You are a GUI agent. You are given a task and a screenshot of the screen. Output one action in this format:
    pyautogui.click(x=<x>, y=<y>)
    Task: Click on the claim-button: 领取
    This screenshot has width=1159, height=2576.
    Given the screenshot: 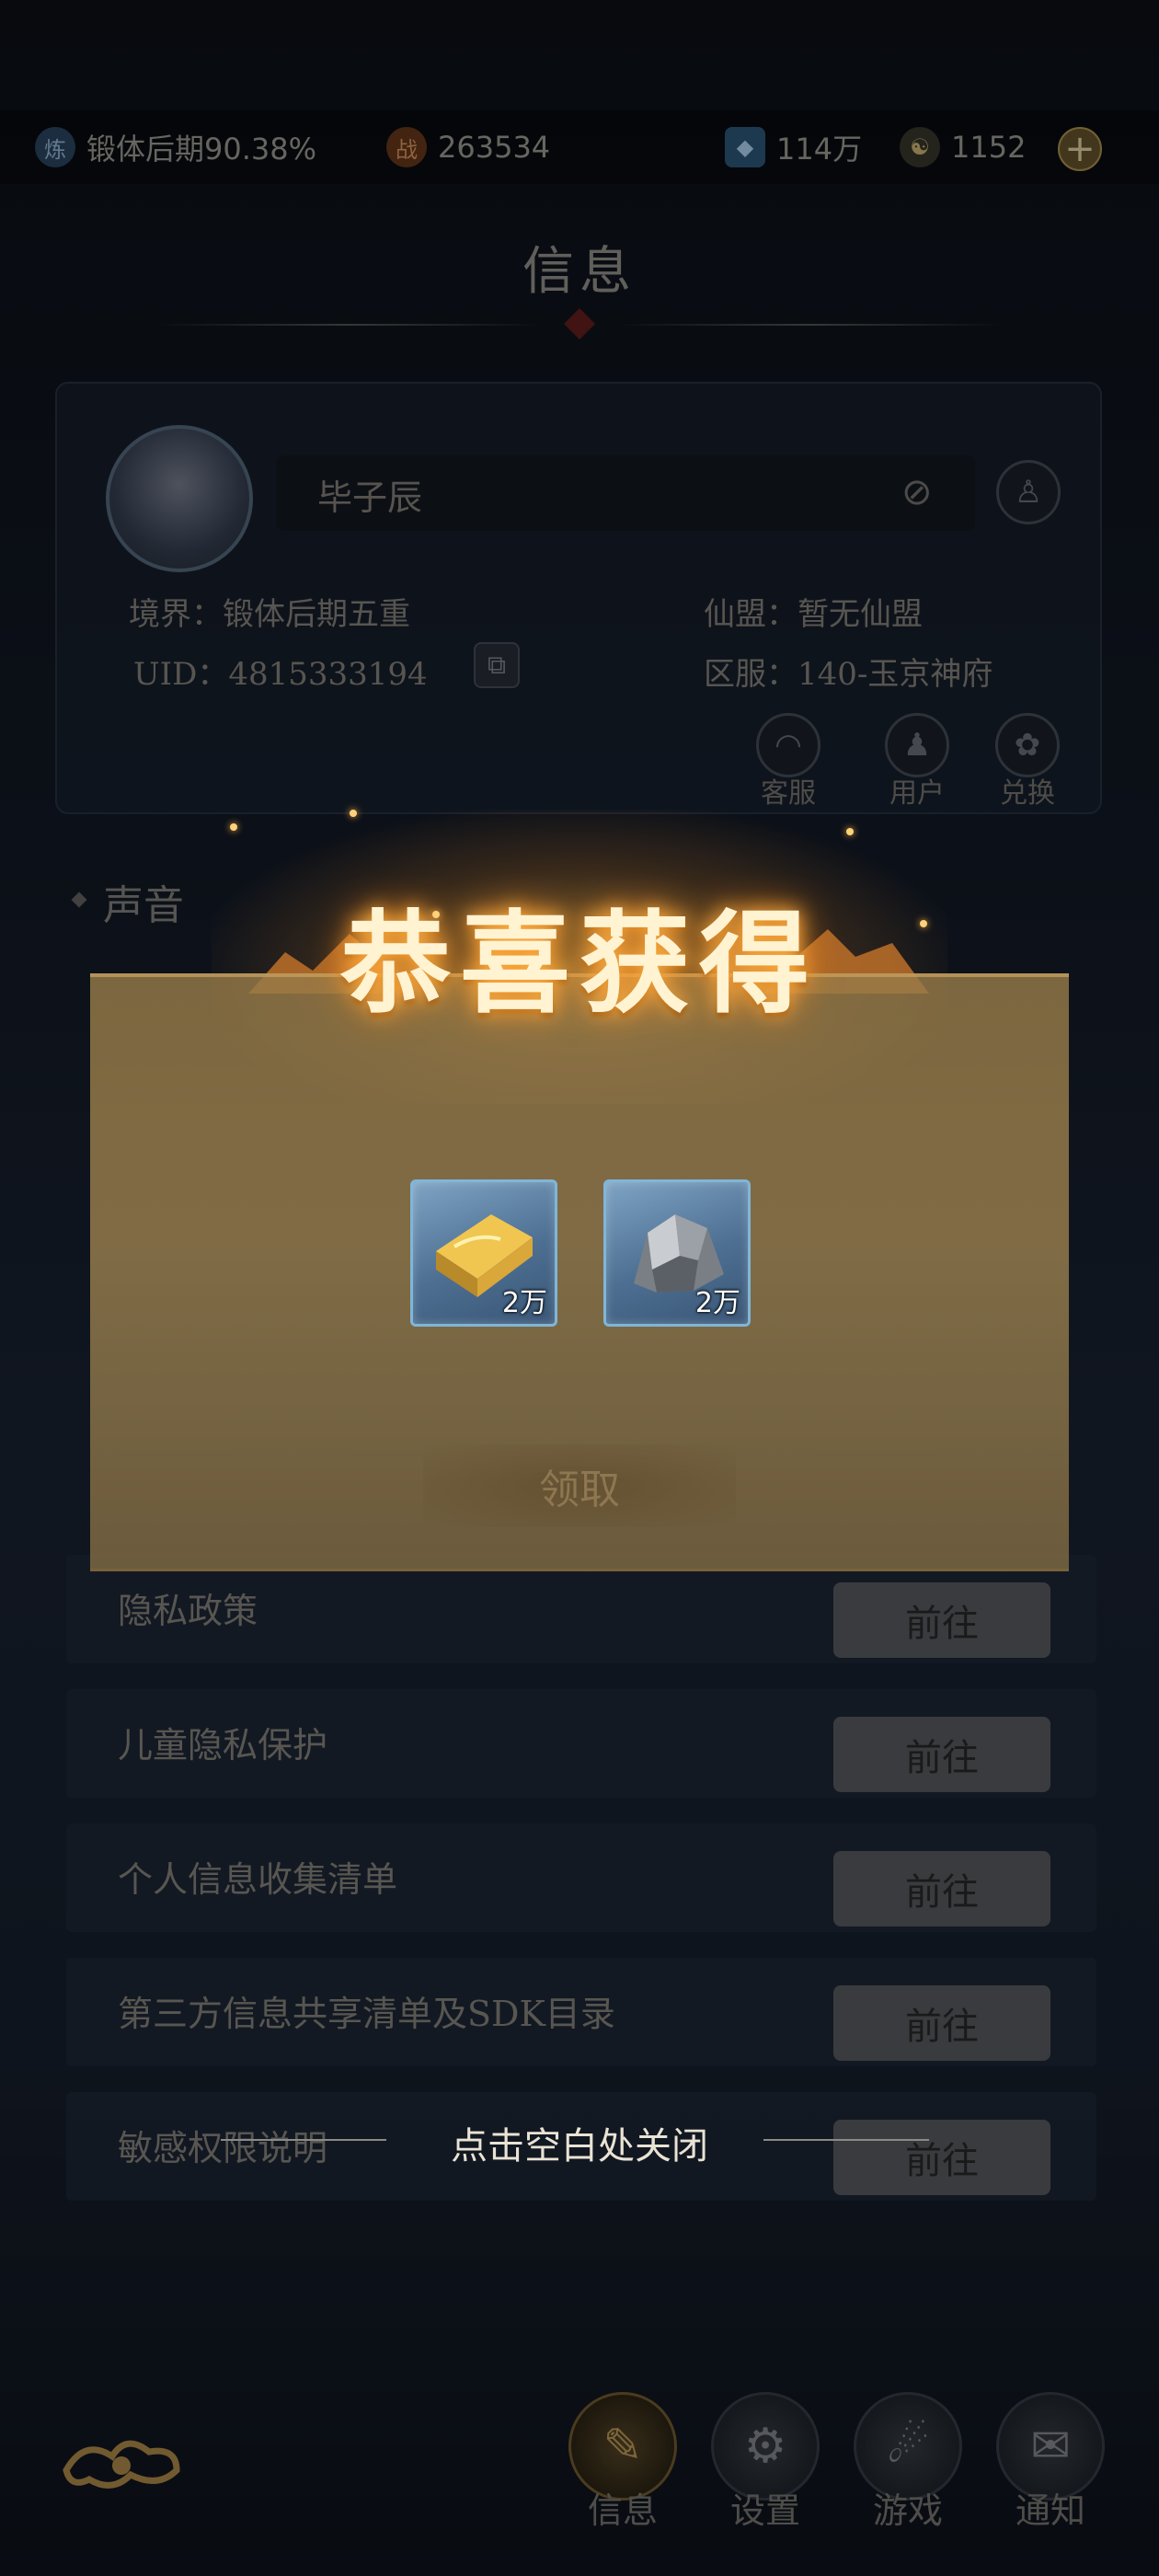 What is the action you would take?
    pyautogui.click(x=579, y=1485)
    